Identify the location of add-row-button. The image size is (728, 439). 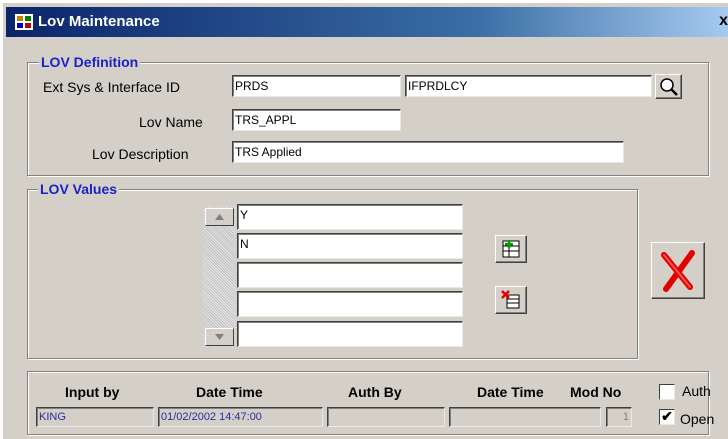
(511, 249).